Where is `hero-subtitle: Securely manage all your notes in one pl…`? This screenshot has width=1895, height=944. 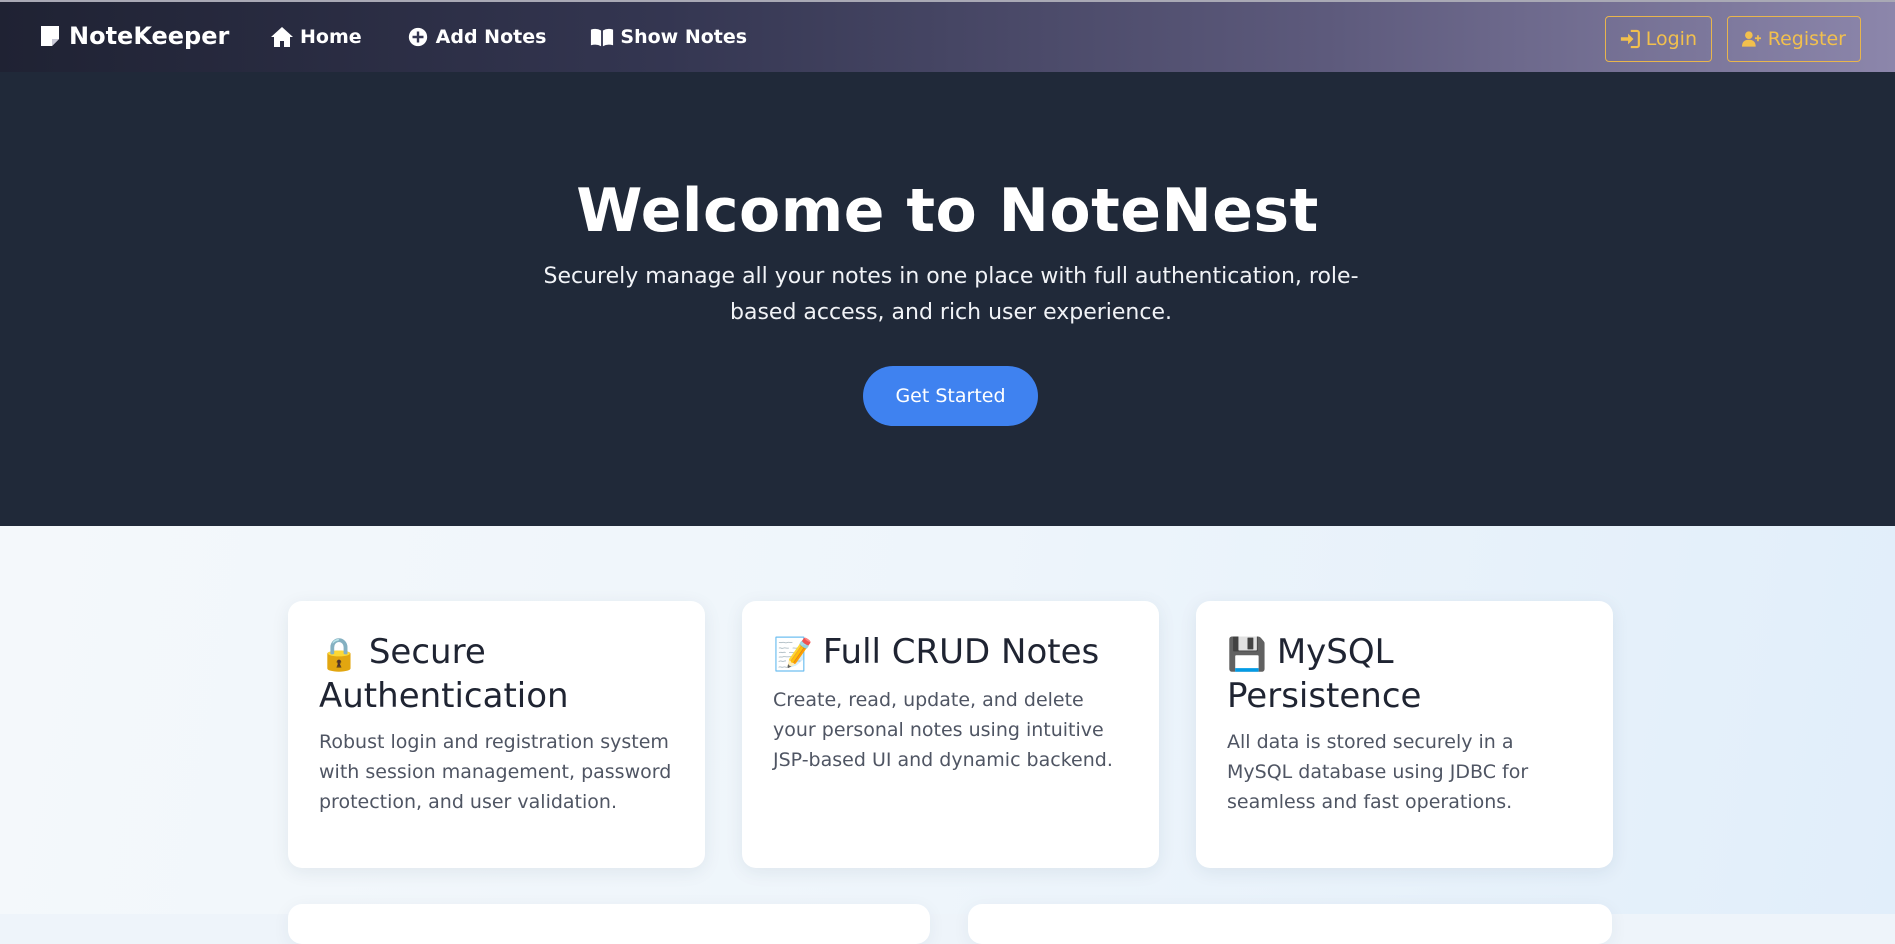 hero-subtitle: Securely manage all your notes in one pl… is located at coordinates (951, 294).